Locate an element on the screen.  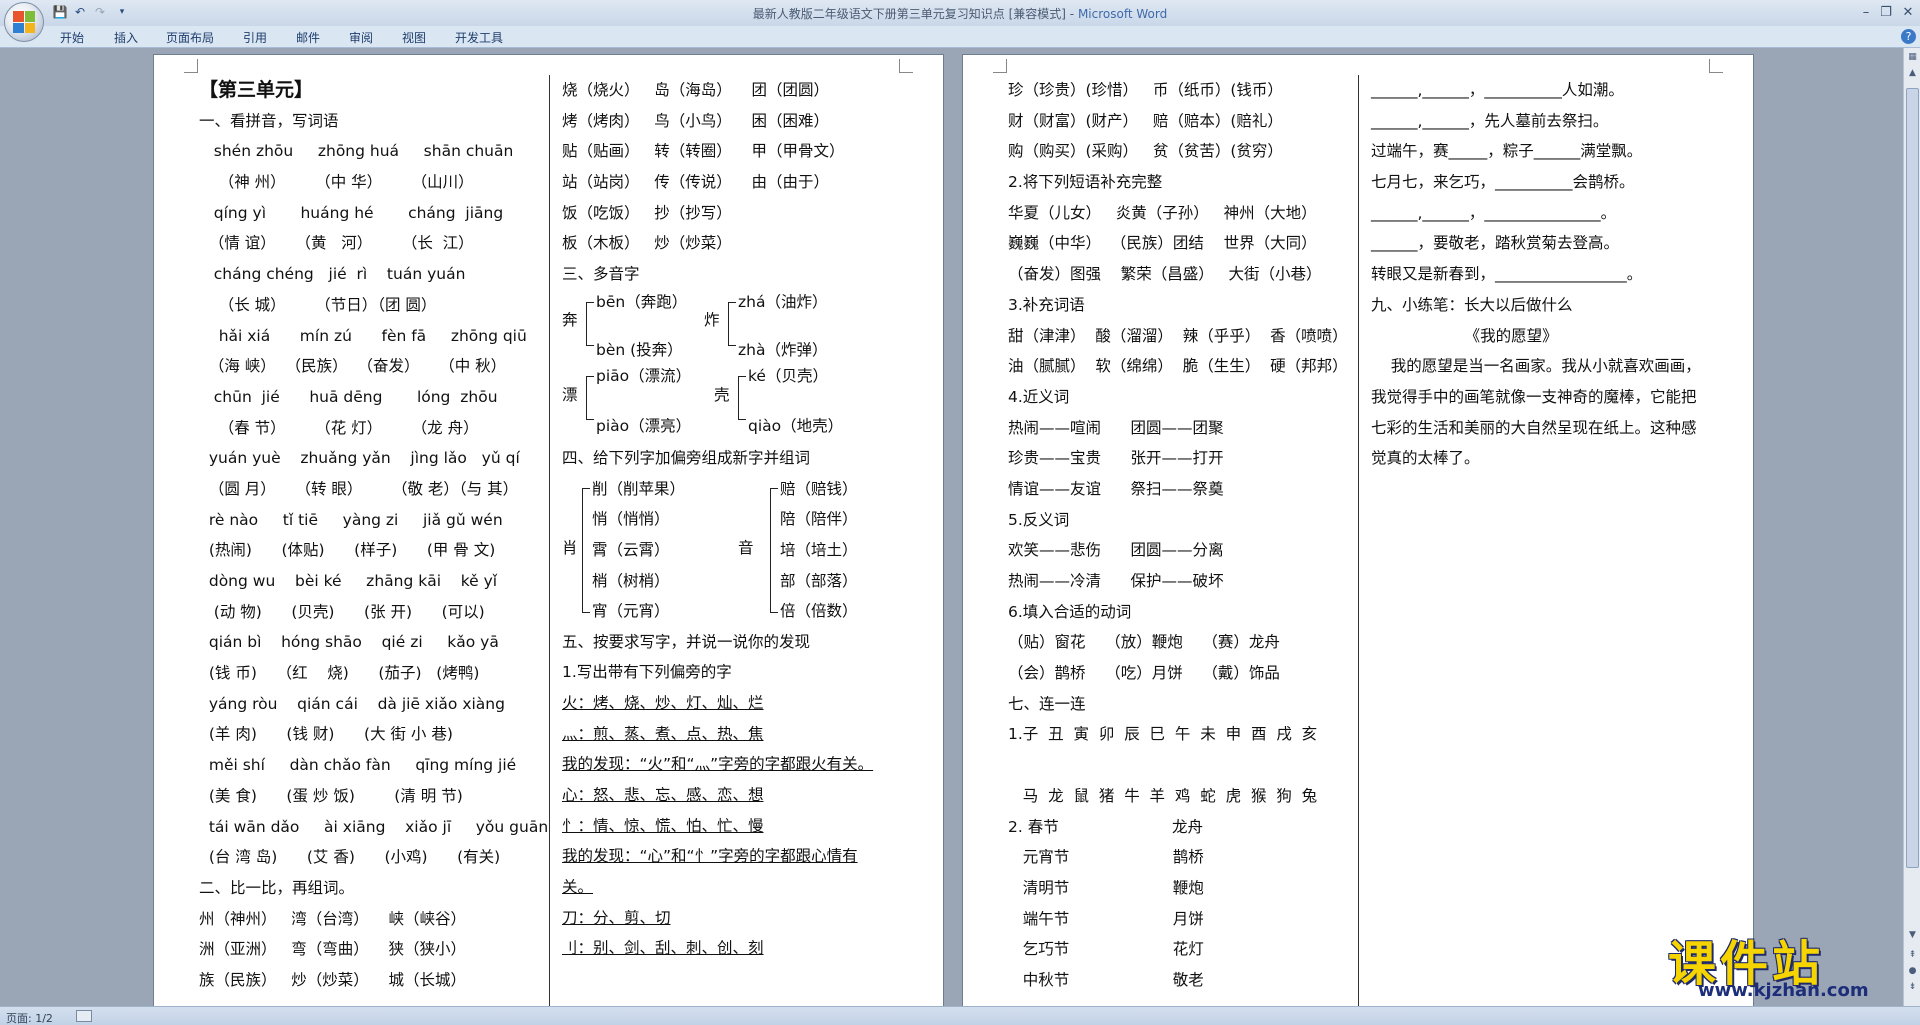
text-line: měi shí dàn chǎo fàn qīng míng jié is located at coordinates (358, 765).